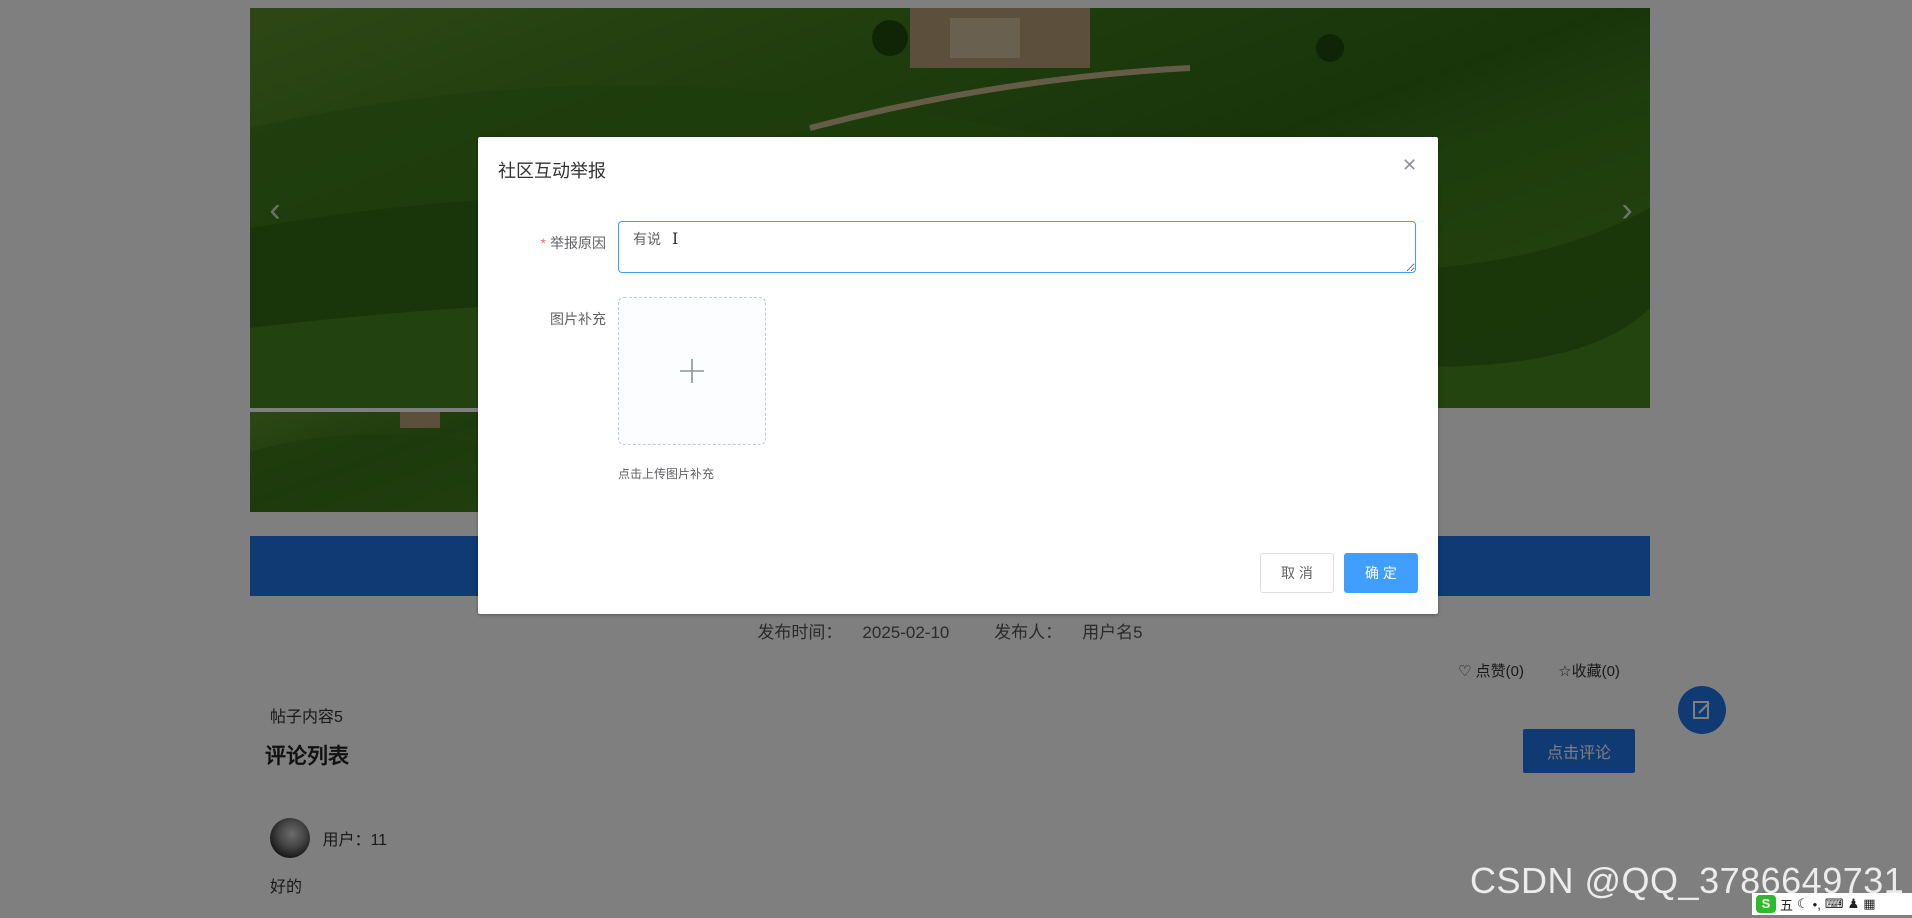 This screenshot has height=918, width=1912. I want to click on user-icon: ♟, so click(1854, 904).